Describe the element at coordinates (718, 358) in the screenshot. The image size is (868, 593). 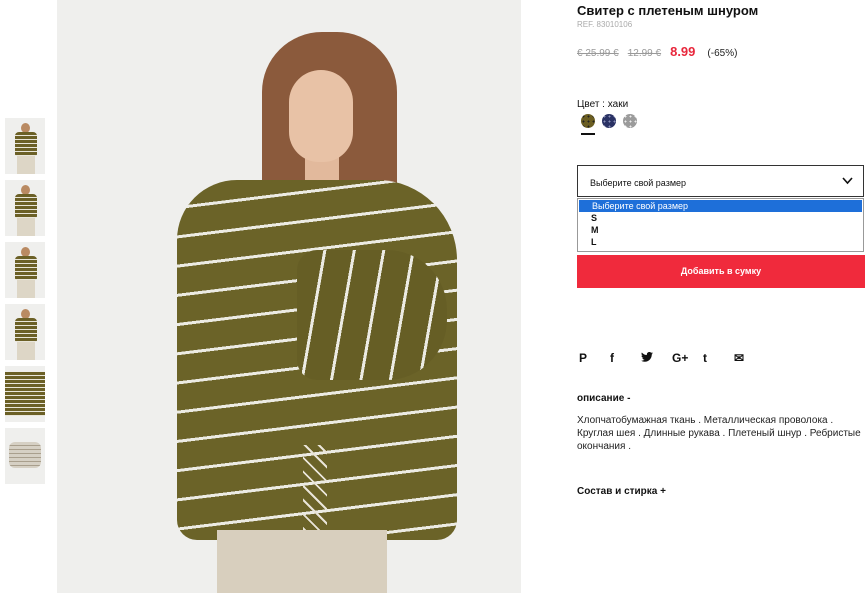
I see `tumblr-icon: t` at that location.